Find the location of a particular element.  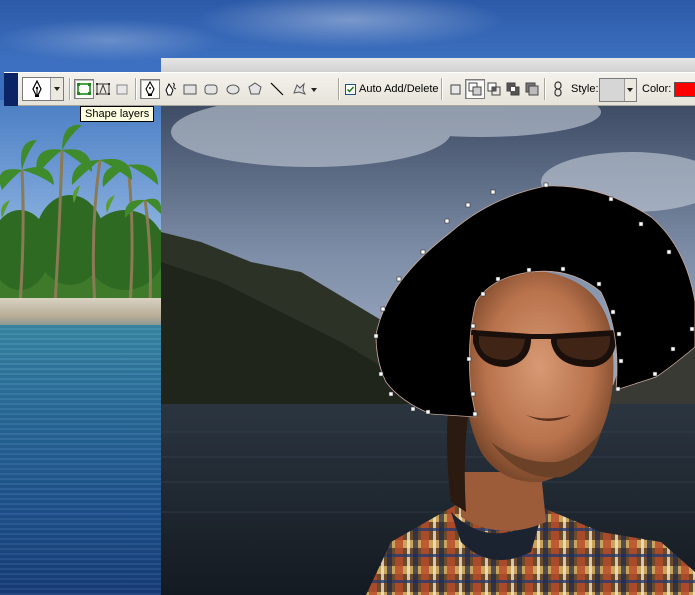

rounded-rectangle-icon is located at coordinates (211, 89).